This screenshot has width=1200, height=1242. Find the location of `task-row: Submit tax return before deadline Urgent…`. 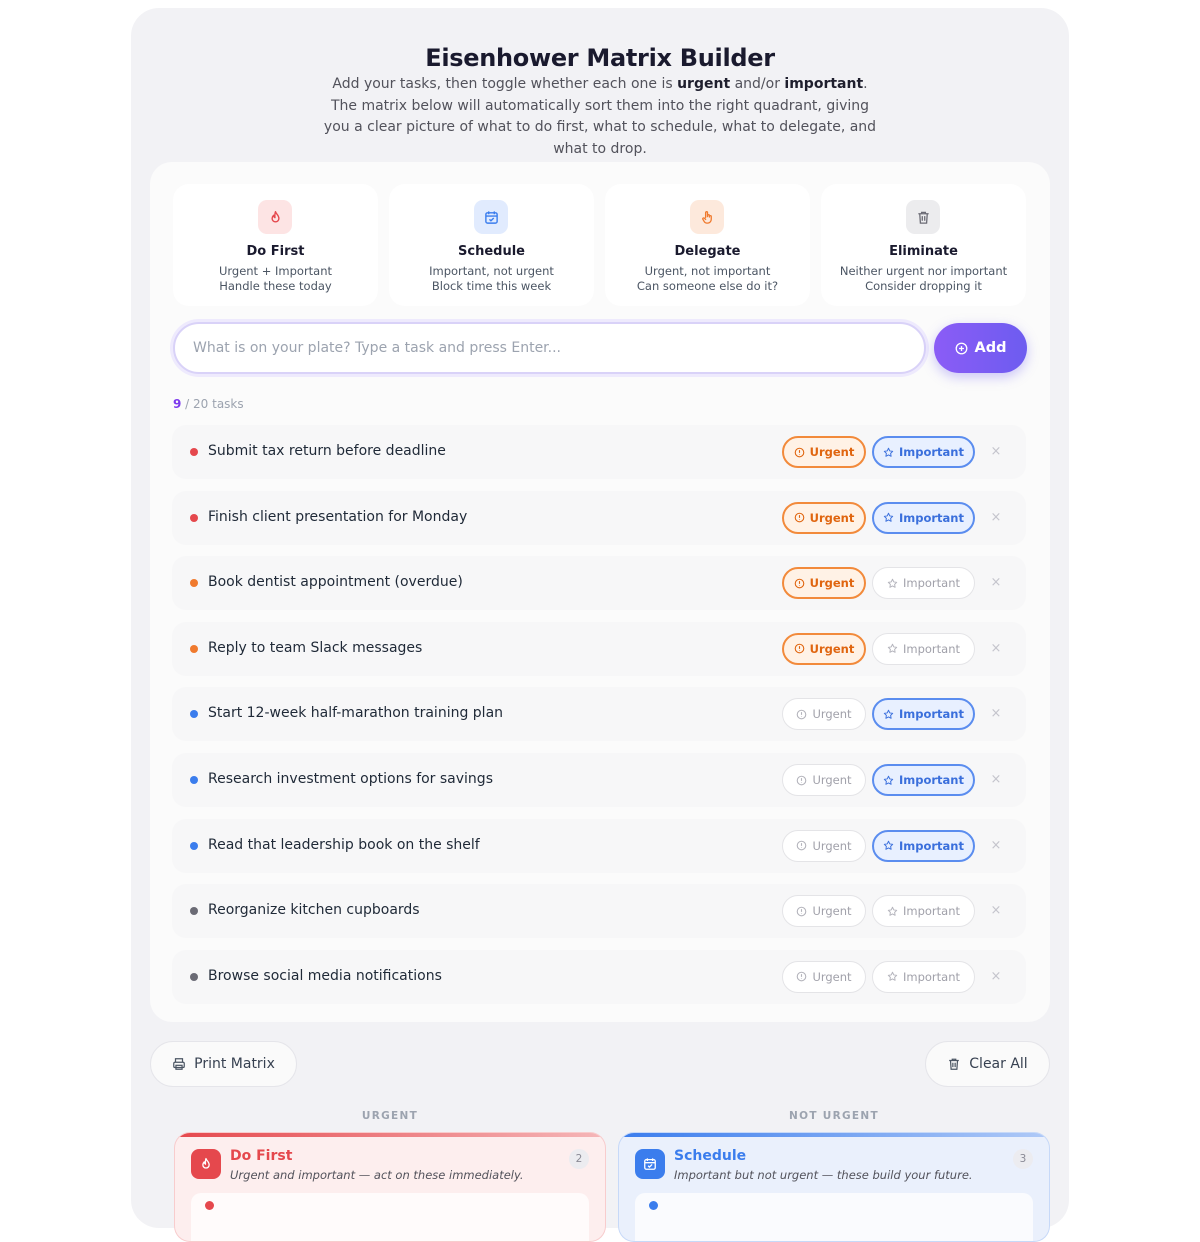

task-row: Submit tax return before deadline Urgent… is located at coordinates (599, 452).